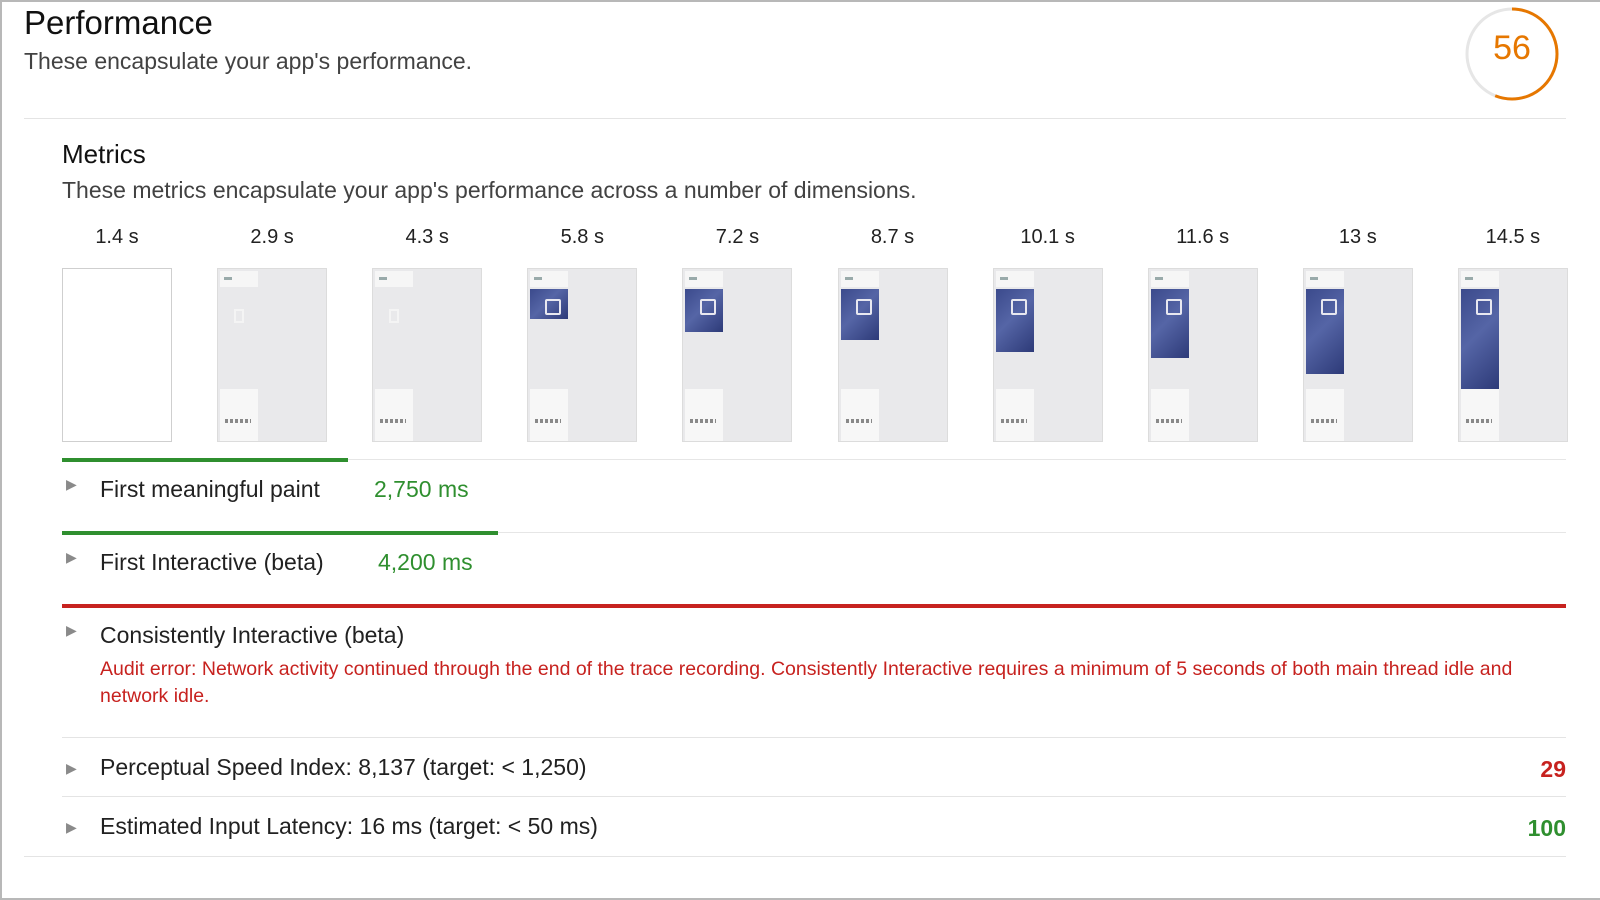  What do you see at coordinates (582, 237) in the screenshot?
I see `frame-timestamp: 5.8 s` at bounding box center [582, 237].